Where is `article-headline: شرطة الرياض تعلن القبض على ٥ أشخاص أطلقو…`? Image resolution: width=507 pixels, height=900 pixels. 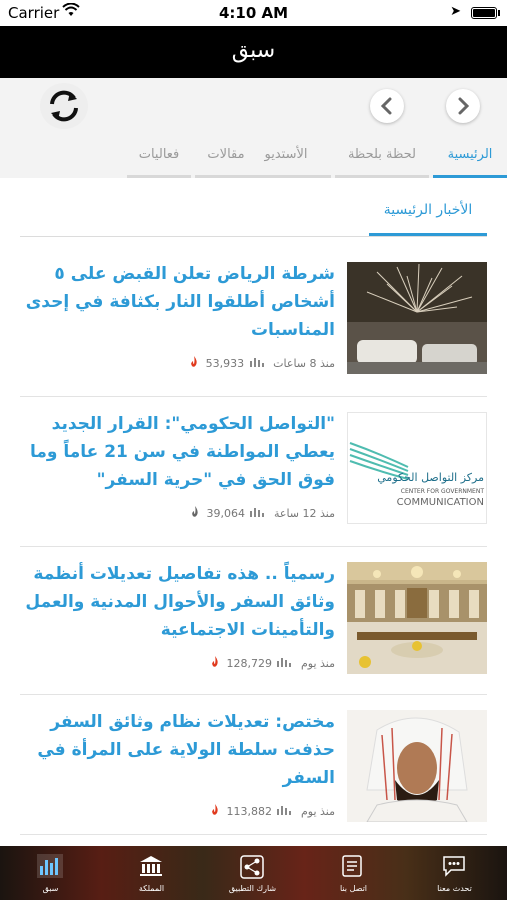
article-headline: شرطة الرياض تعلن القبض على ٥ أشخاص أطلقو… is located at coordinates (177, 302).